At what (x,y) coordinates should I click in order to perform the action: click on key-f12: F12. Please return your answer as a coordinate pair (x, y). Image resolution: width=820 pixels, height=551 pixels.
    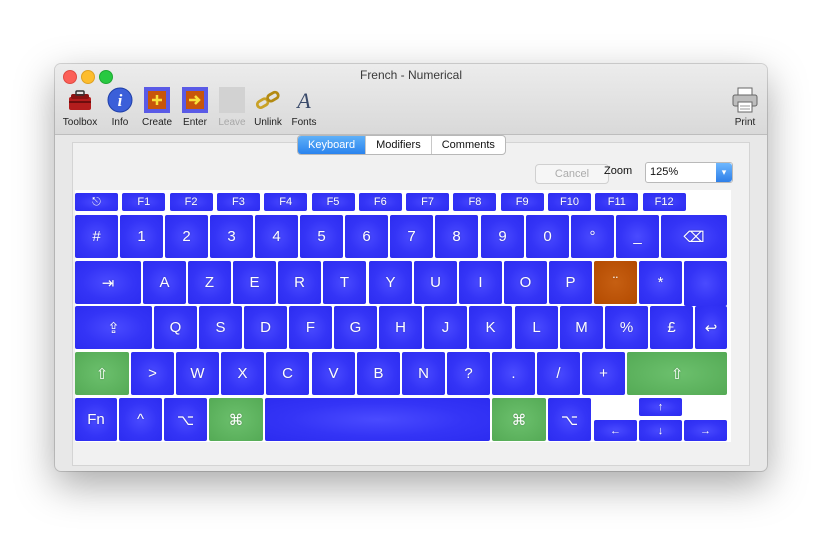
    Looking at the image, I should click on (664, 202).